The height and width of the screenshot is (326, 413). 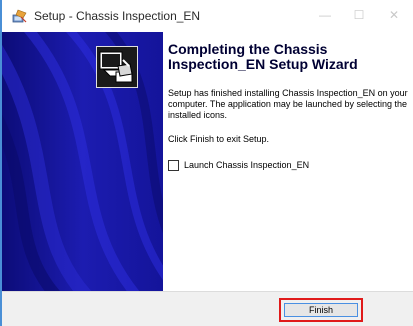 What do you see at coordinates (246, 165) in the screenshot?
I see `launch-checkbox-label: Launch Chassis Inspection_EN` at bounding box center [246, 165].